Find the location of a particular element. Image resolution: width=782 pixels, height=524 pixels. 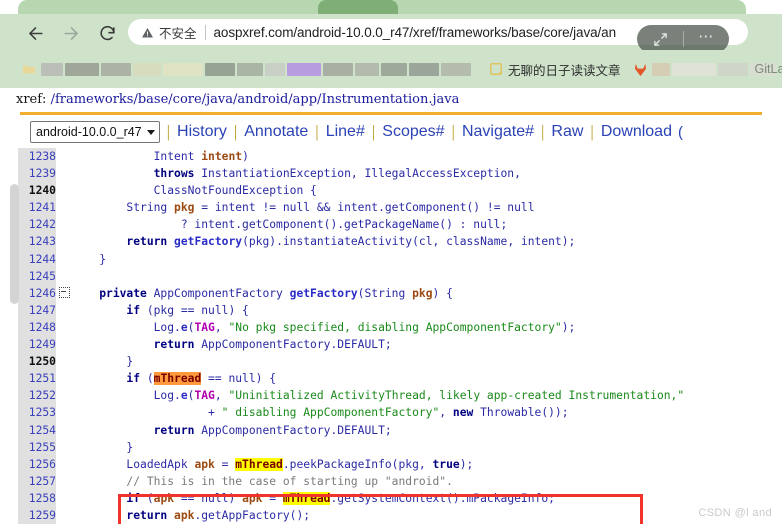

nav-link-raw: Raw is located at coordinates (567, 132).